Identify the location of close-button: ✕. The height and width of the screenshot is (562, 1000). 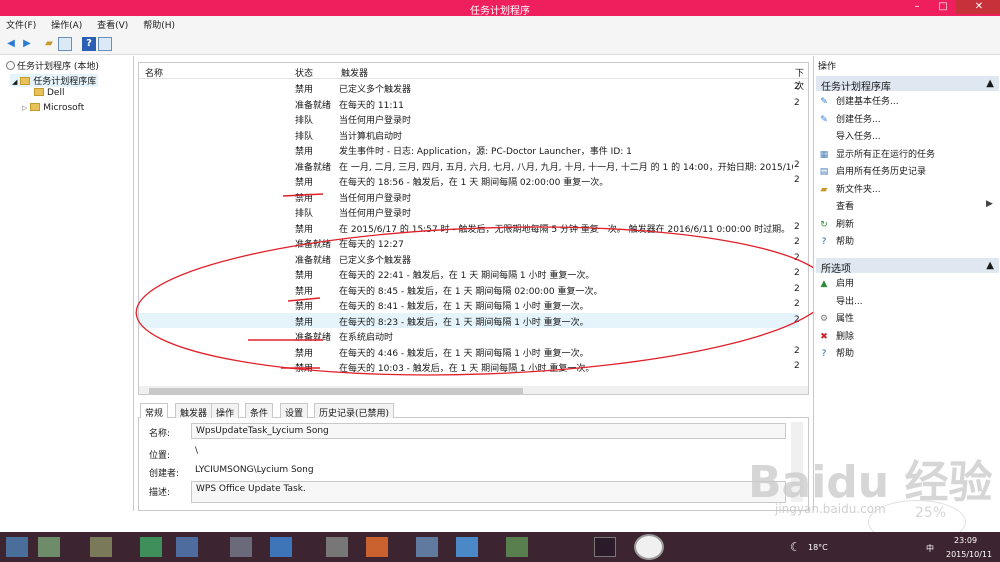
(978, 7).